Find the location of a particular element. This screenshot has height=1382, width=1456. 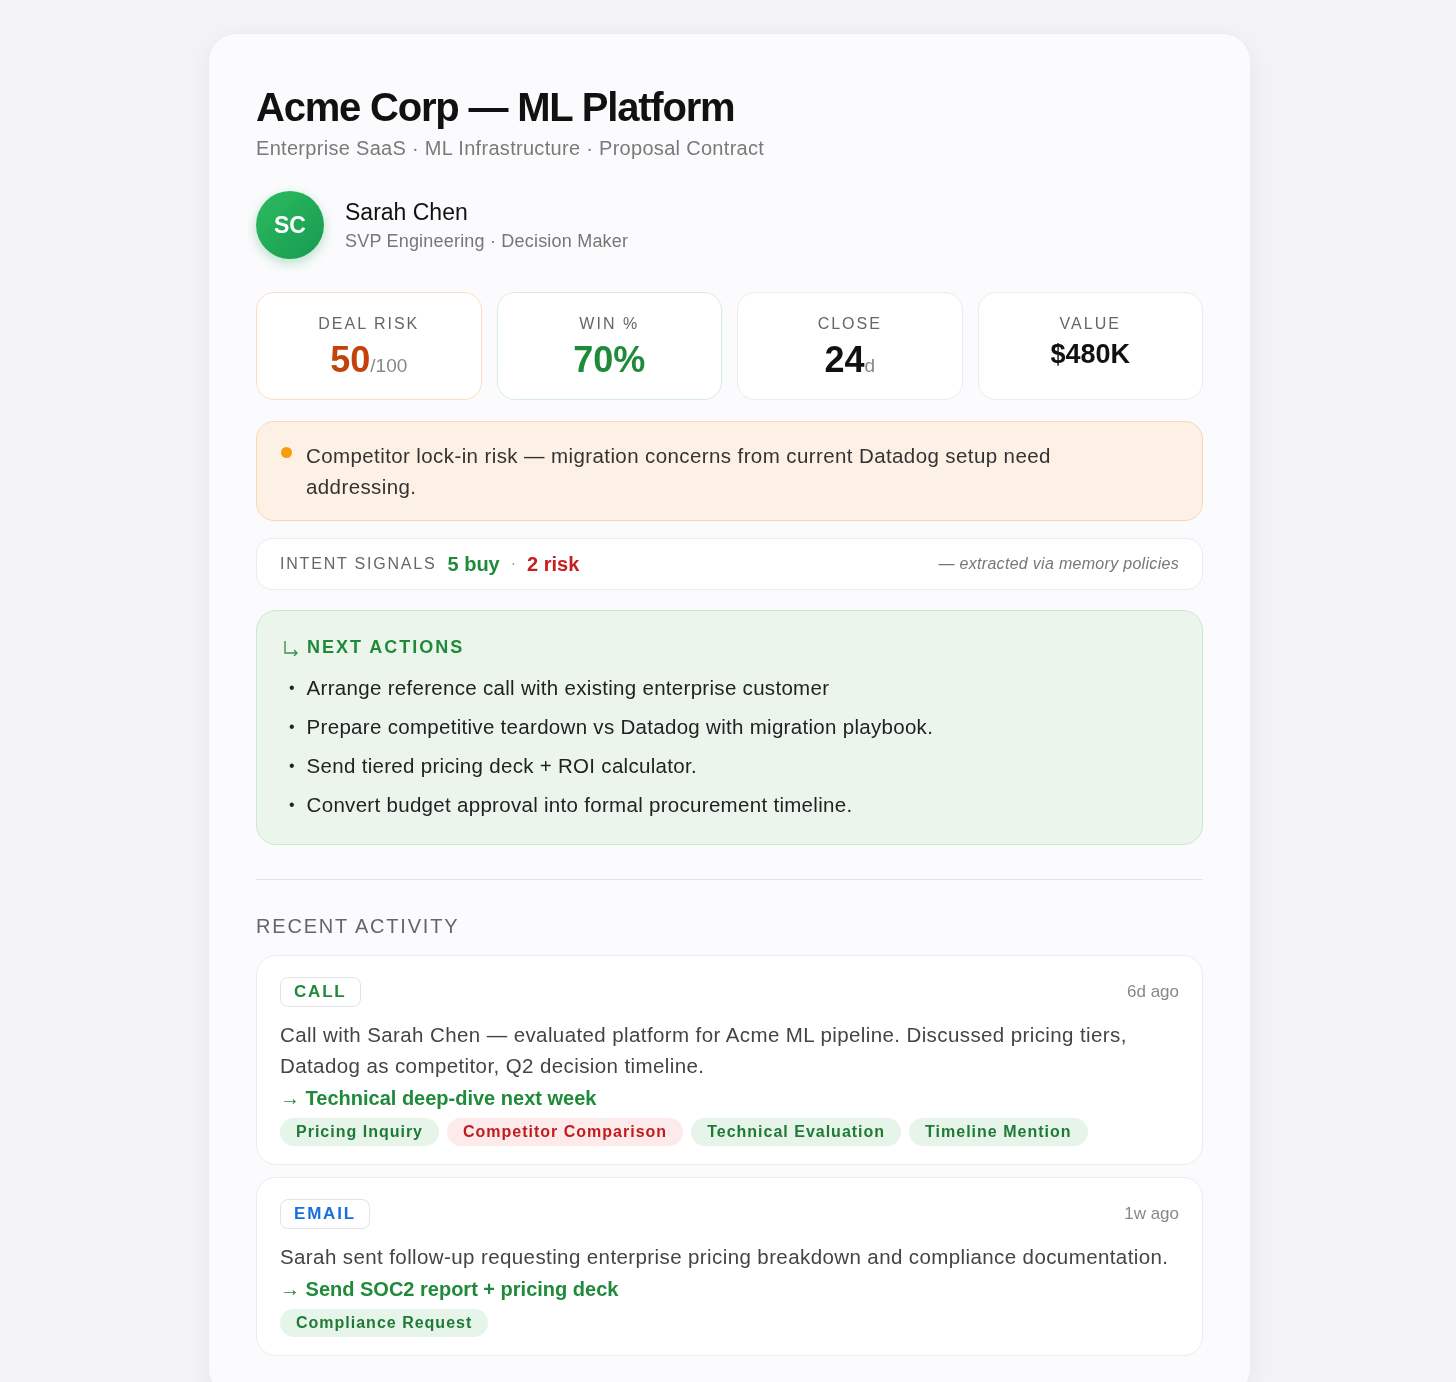

action-item: Arrange reference call with existing enterprise customer is located at coordinates (568, 687).